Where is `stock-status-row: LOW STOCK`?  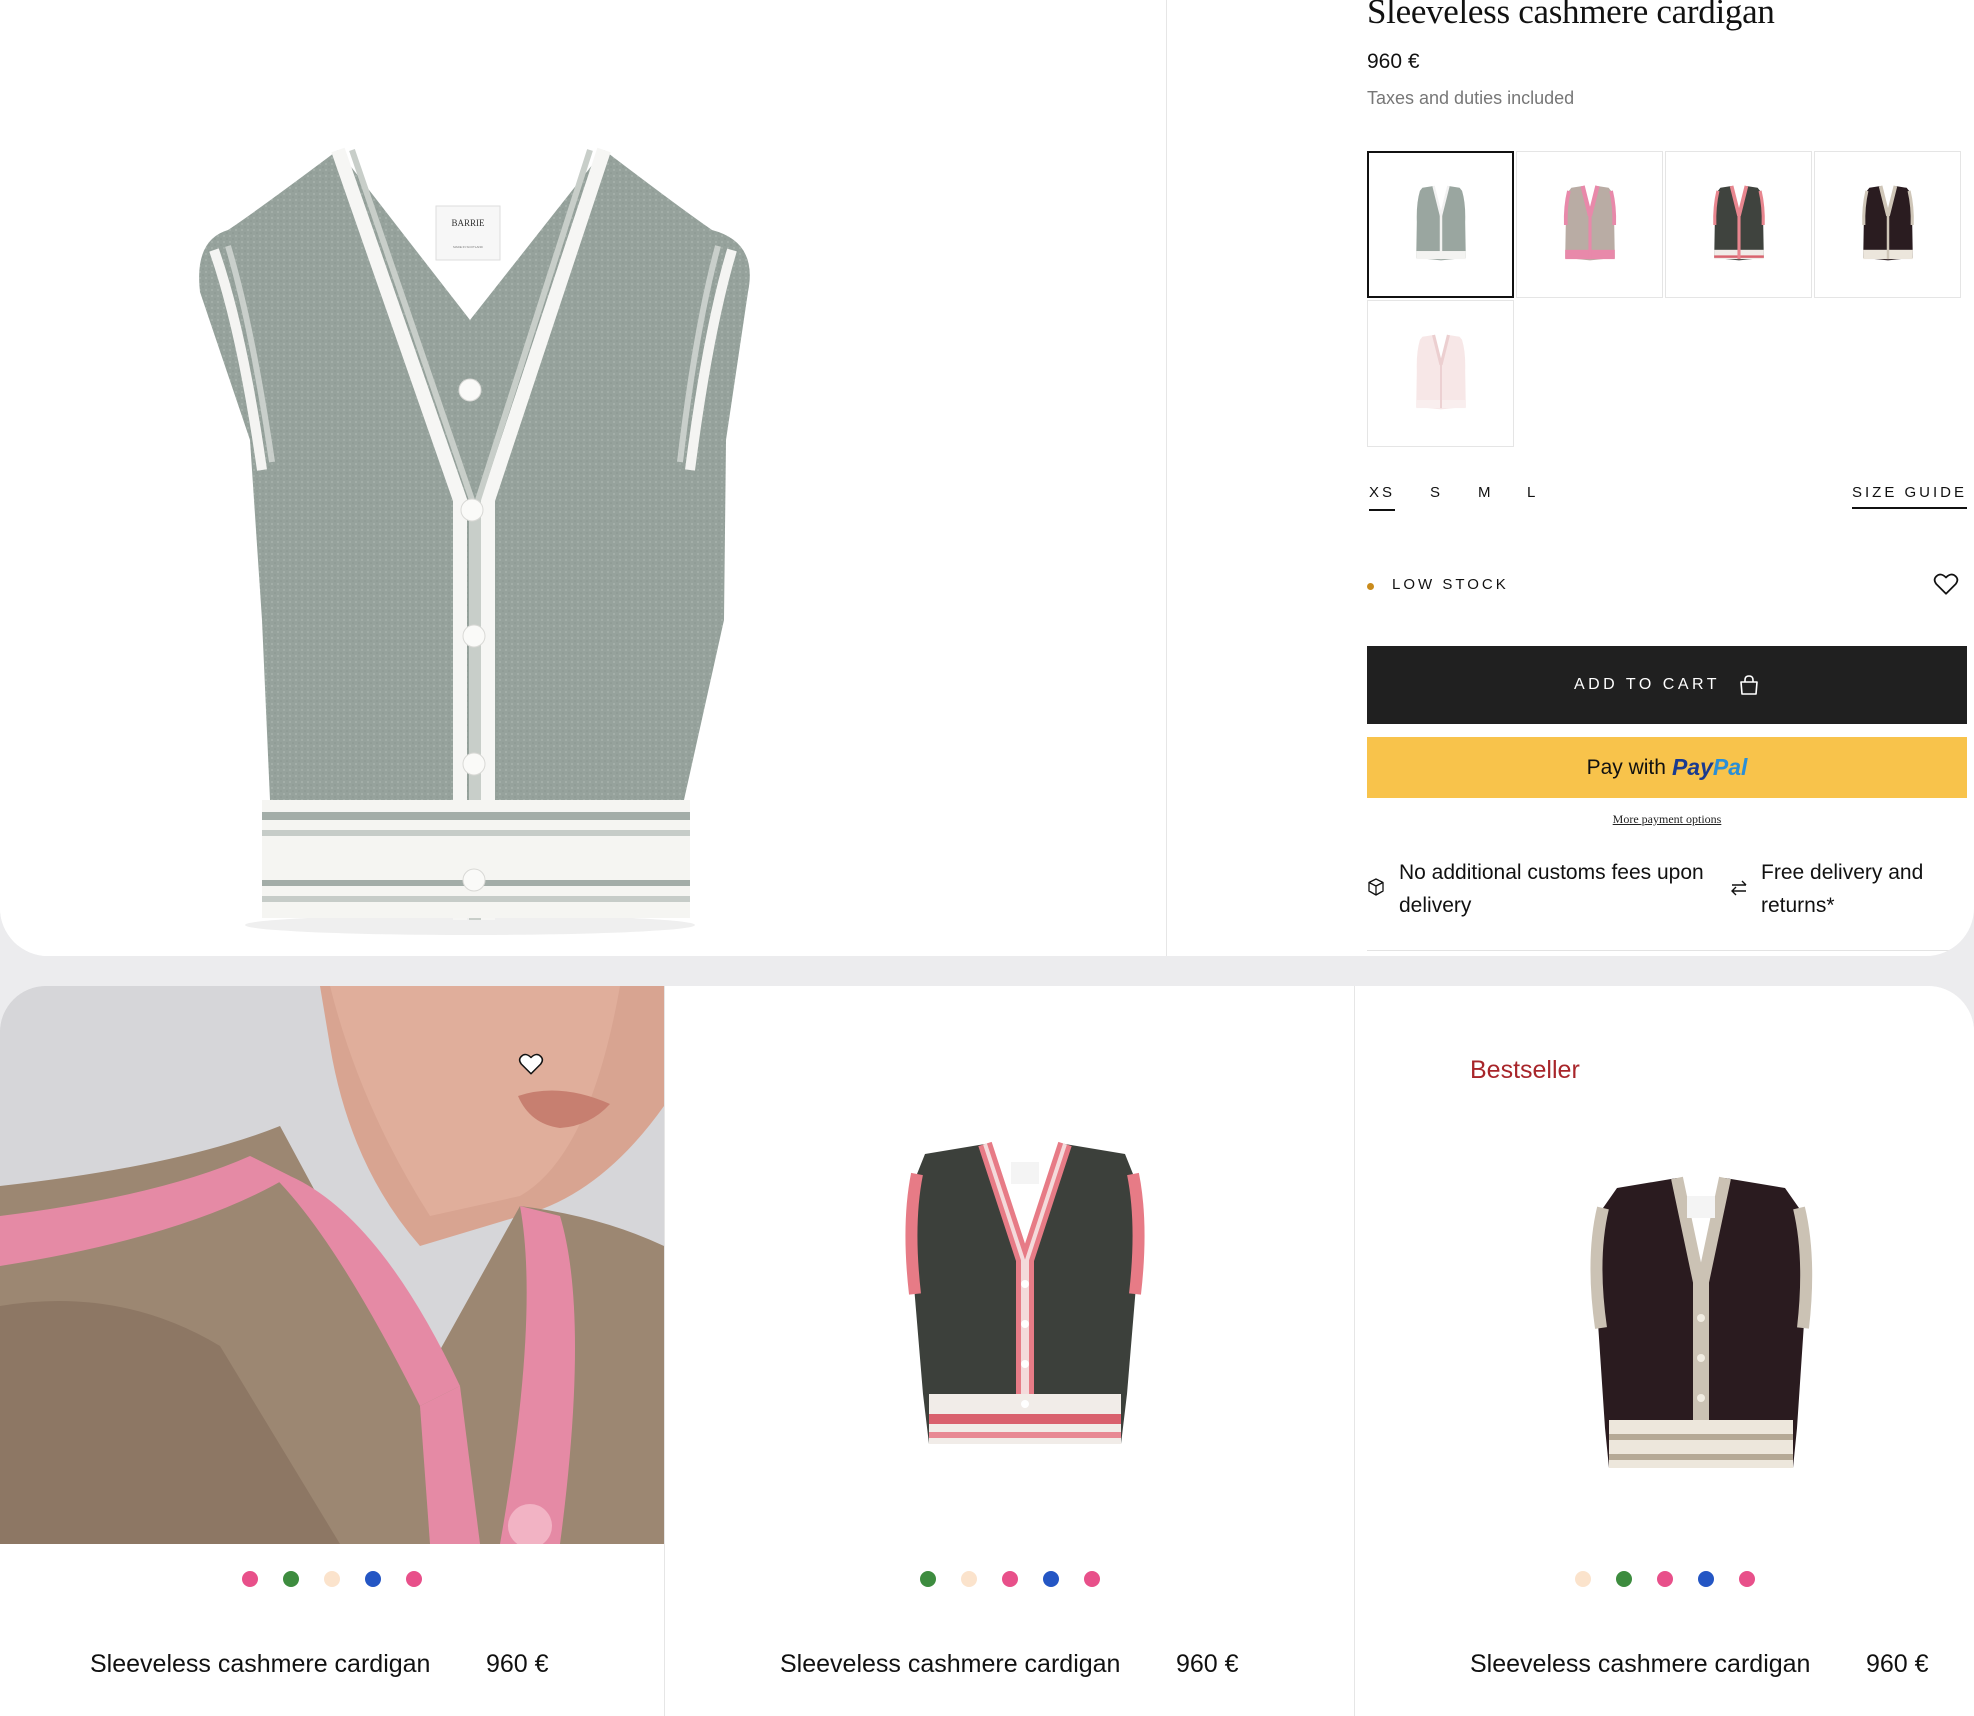 stock-status-row: LOW STOCK is located at coordinates (1667, 589).